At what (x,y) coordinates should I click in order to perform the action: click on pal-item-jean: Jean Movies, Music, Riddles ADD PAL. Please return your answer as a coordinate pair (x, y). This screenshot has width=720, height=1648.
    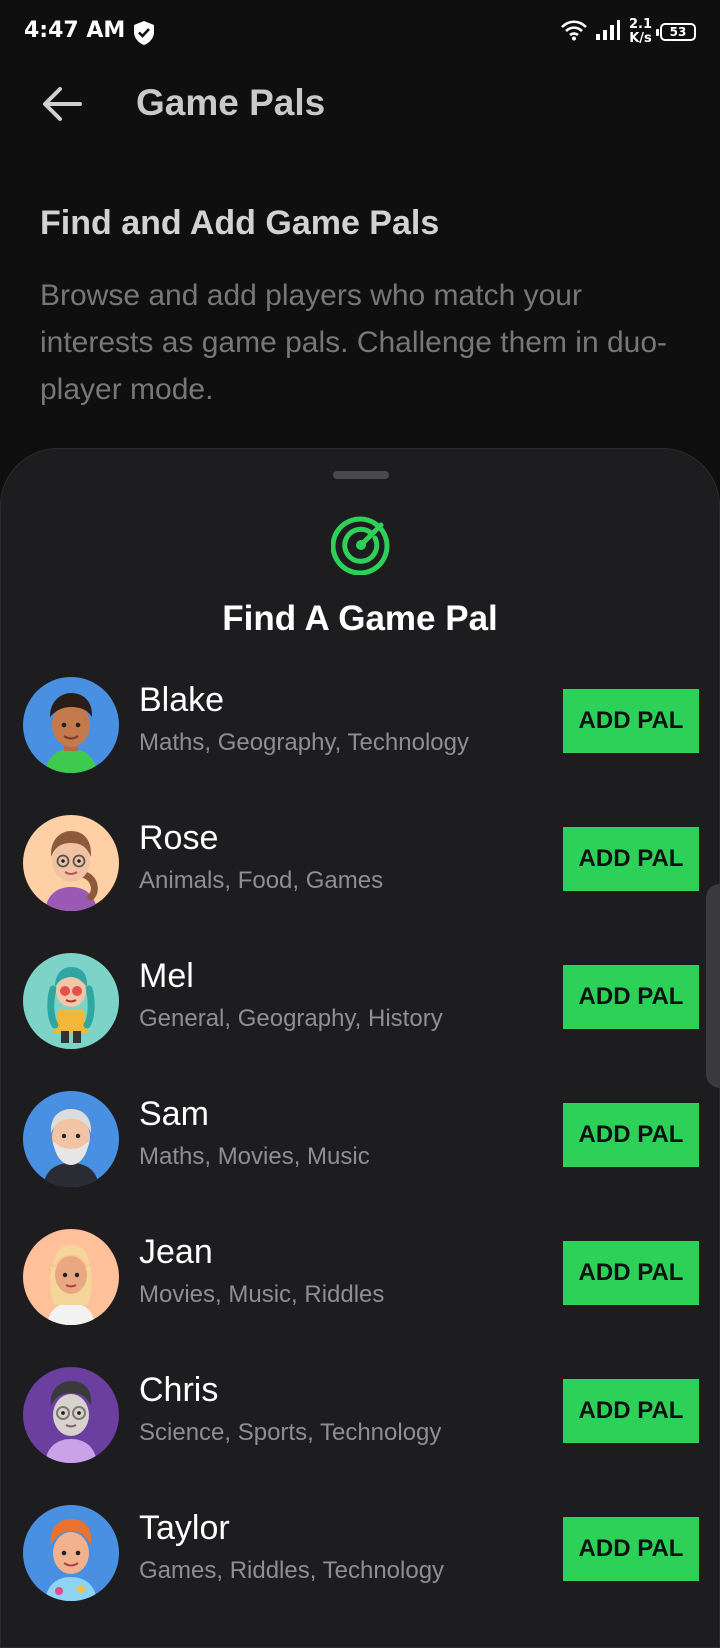
    Looking at the image, I should click on (360, 1292).